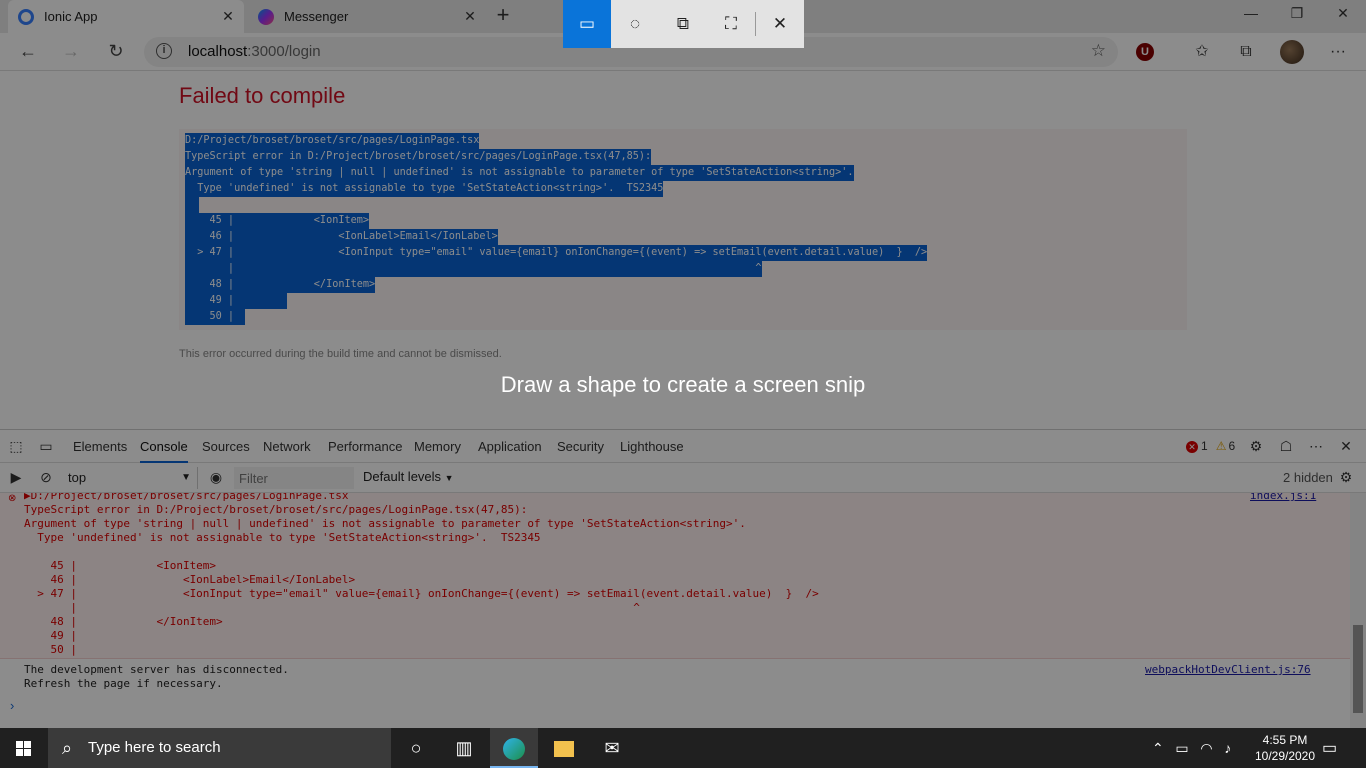 Image resolution: width=1366 pixels, height=768 pixels. What do you see at coordinates (12, 498) in the screenshot?
I see `error-icon: ⊗` at bounding box center [12, 498].